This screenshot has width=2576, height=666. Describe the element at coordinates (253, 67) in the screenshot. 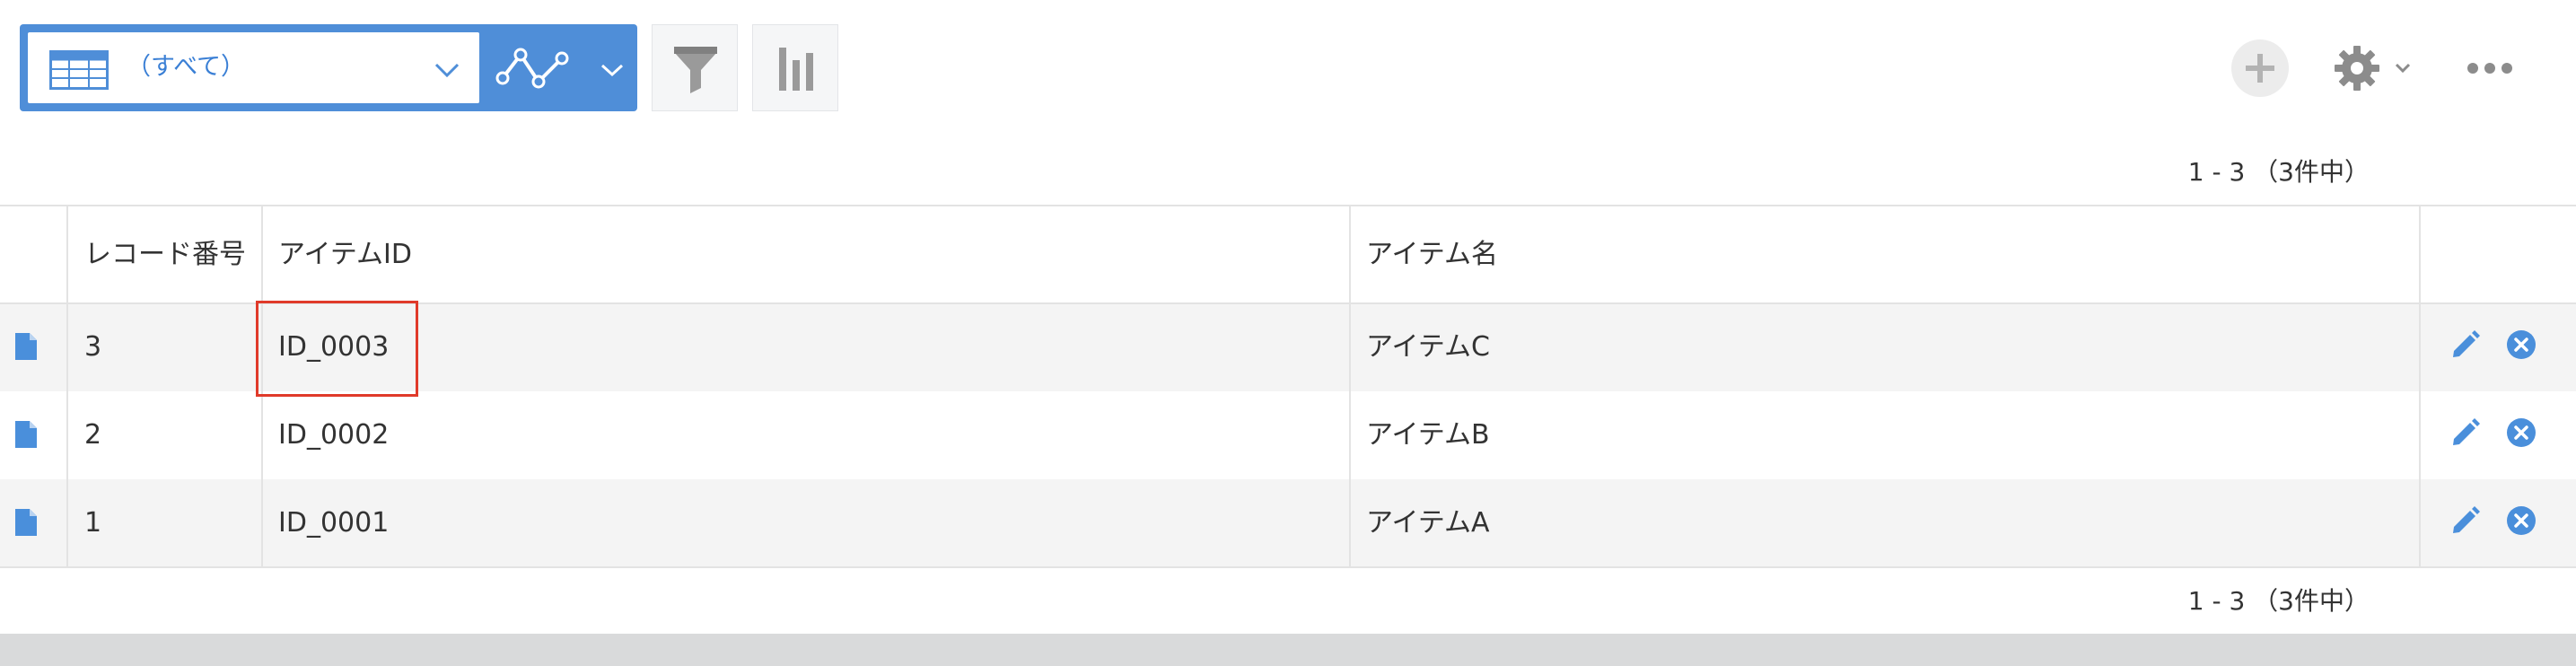

I see `view-dropdown: （すべて）` at that location.